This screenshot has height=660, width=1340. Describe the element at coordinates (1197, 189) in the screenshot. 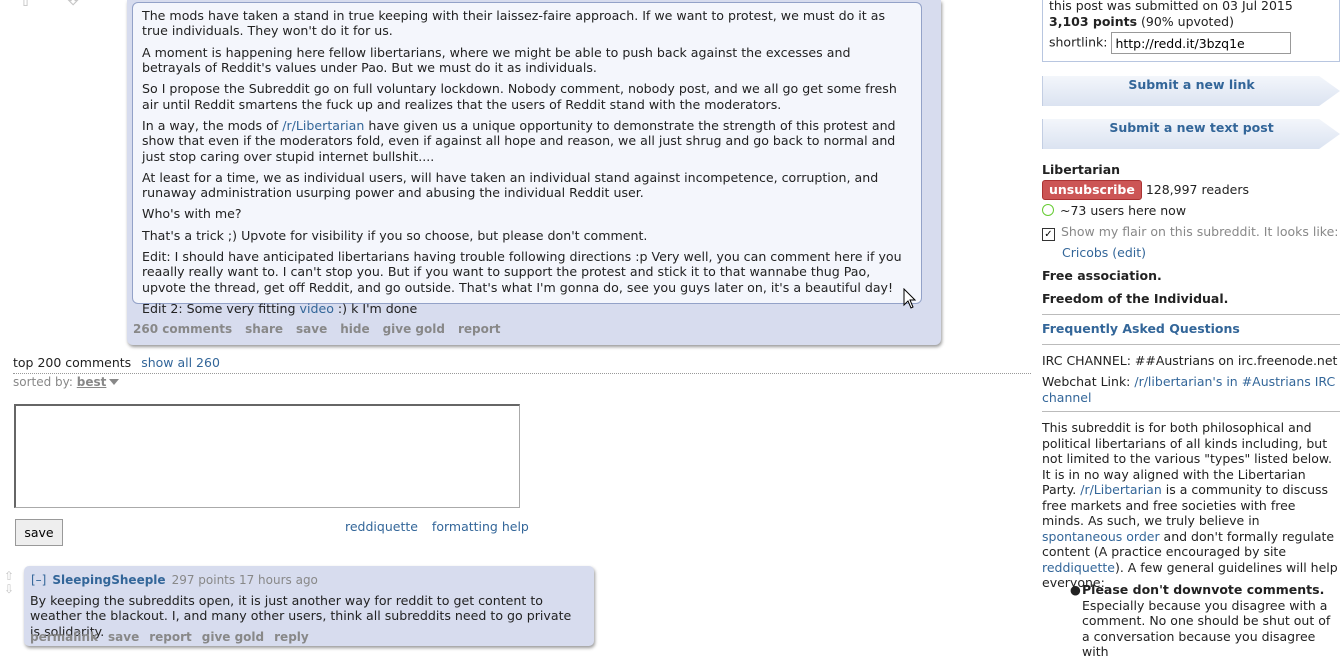

I see `reader-count: 128,997 readers` at that location.